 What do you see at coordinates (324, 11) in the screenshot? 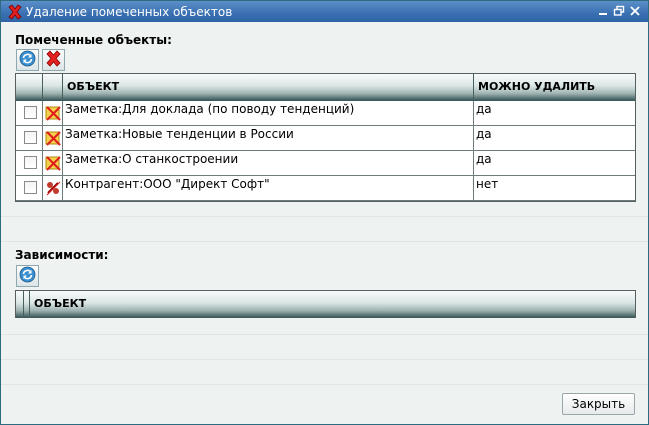
I see `title-bar: Удаление помеченных объектов` at bounding box center [324, 11].